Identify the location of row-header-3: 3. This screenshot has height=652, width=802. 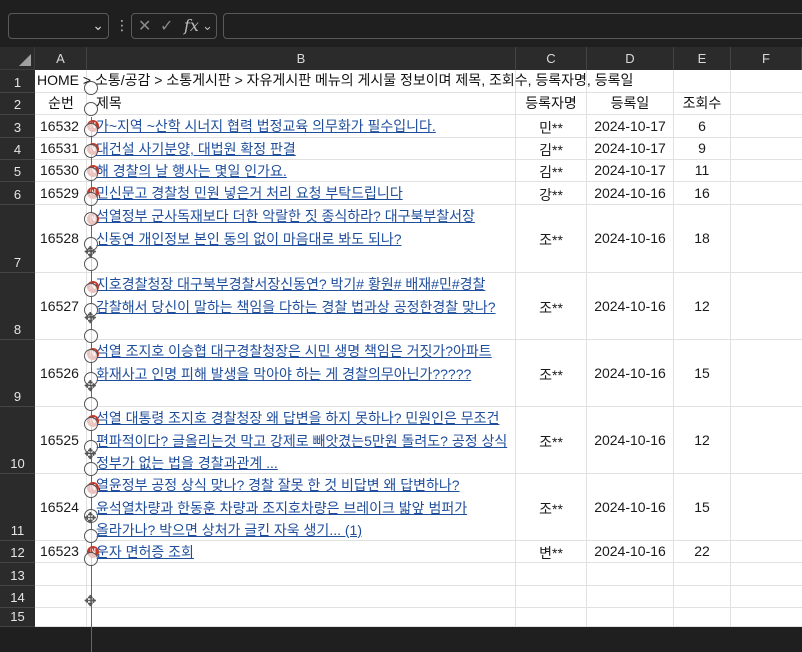
(17, 126).